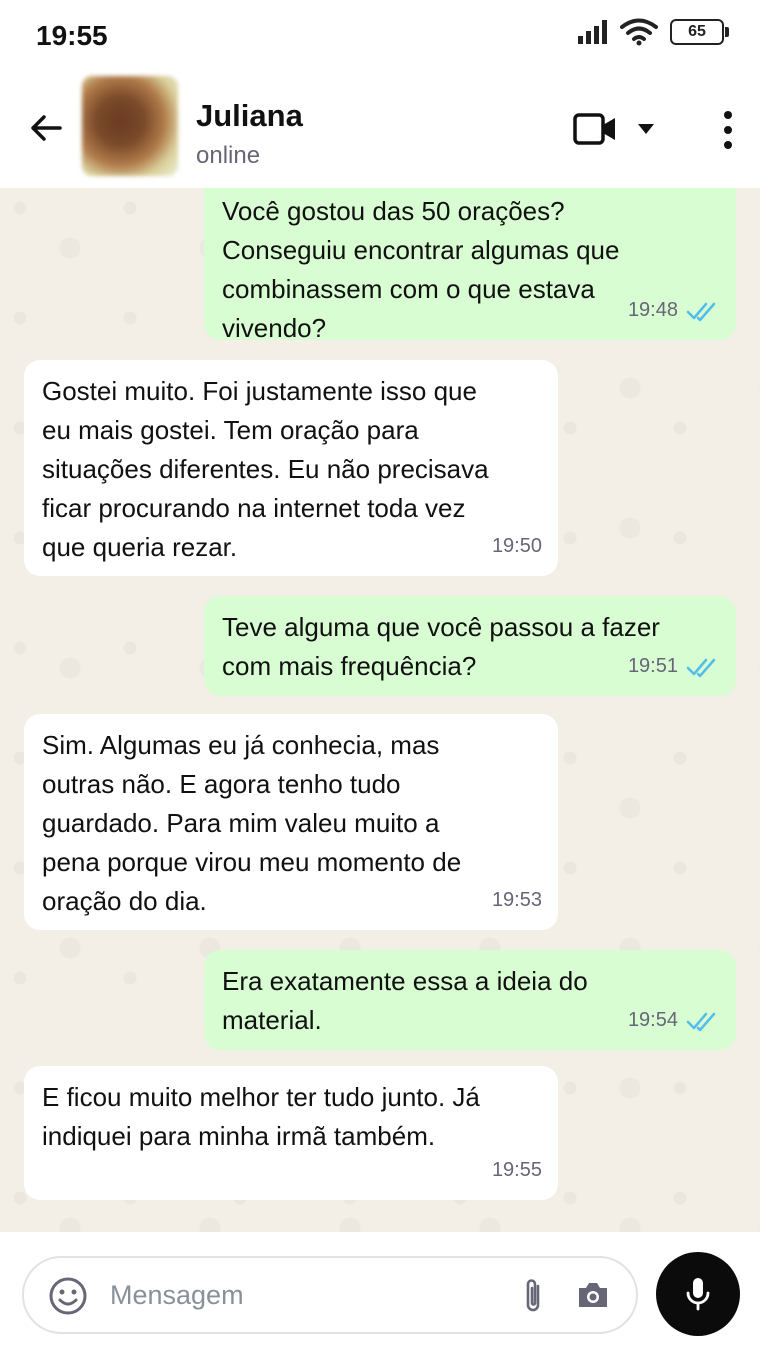  I want to click on back-arrow-icon, so click(46, 128).